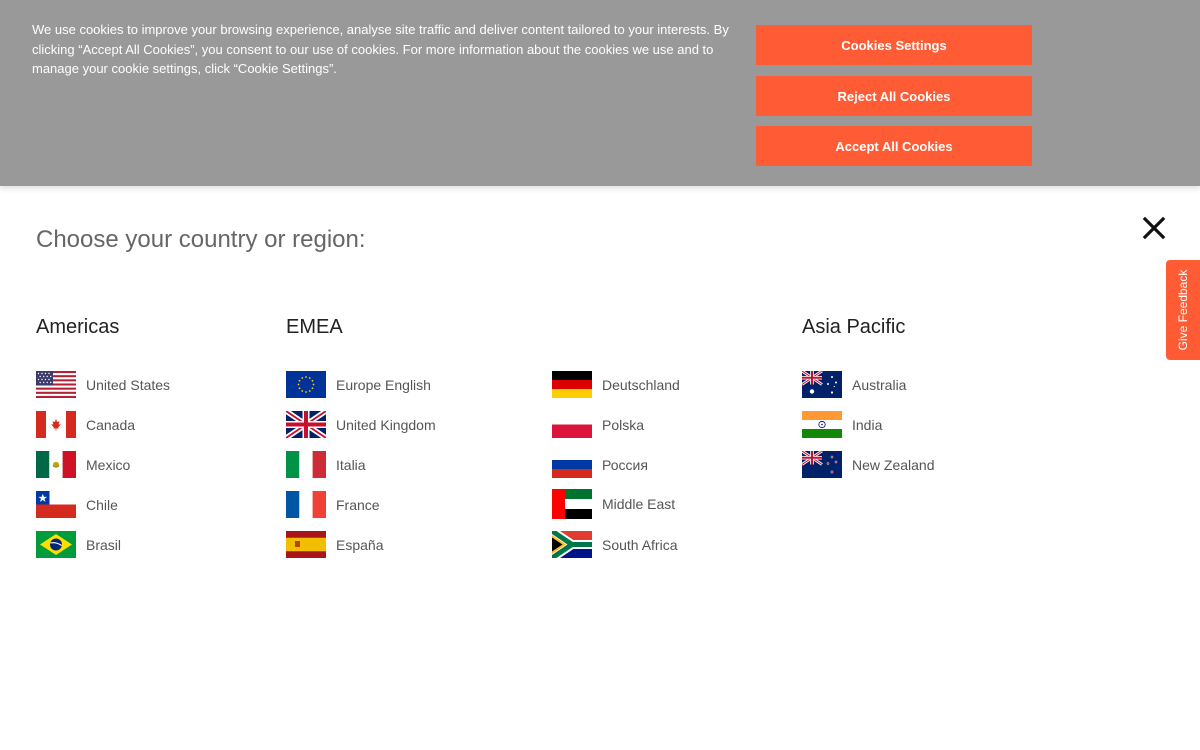 The height and width of the screenshot is (750, 1200). I want to click on country-link-canada: Canada, so click(85, 424).